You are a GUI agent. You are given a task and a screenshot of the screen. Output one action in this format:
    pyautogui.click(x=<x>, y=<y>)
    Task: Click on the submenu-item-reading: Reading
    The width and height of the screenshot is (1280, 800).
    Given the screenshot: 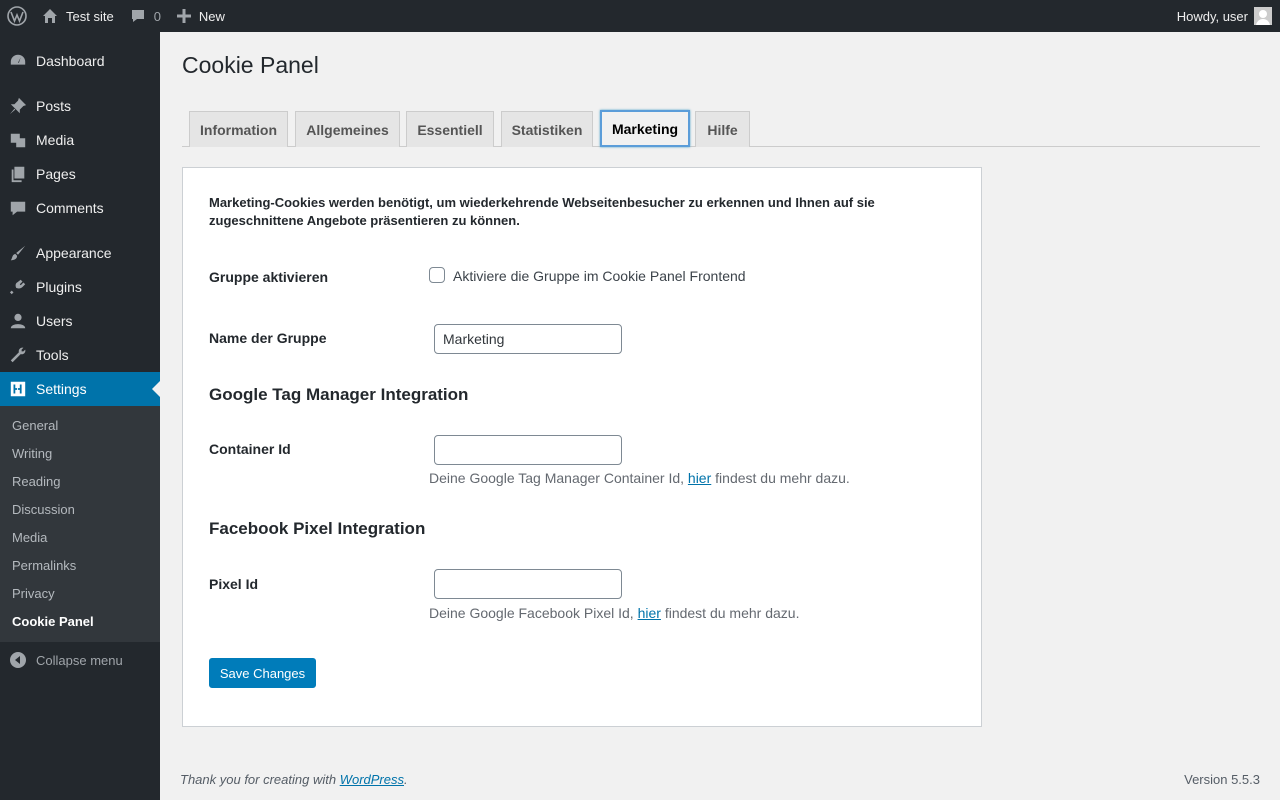 What is the action you would take?
    pyautogui.click(x=36, y=482)
    